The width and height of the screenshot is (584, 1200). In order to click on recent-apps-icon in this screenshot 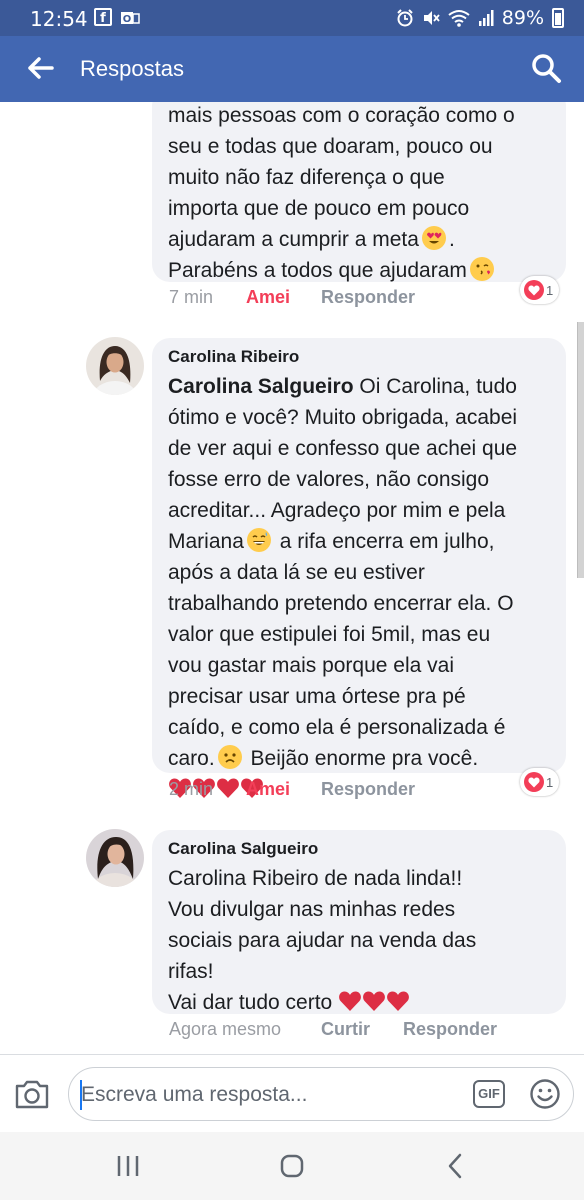, I will do `click(128, 1166)`.